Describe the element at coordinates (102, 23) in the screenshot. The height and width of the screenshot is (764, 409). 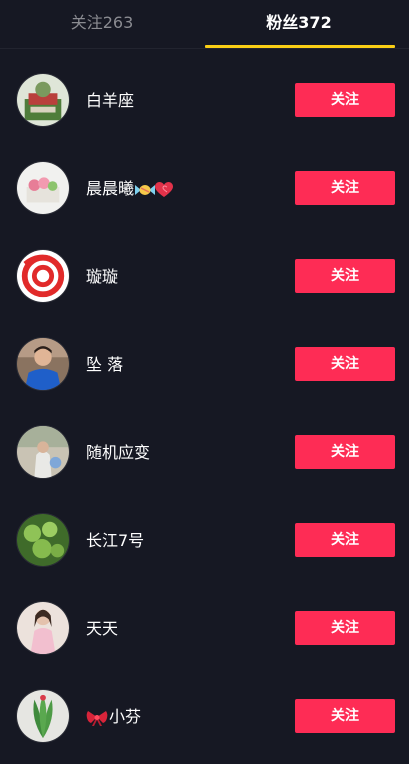
I see `tab-following: 关注263` at that location.